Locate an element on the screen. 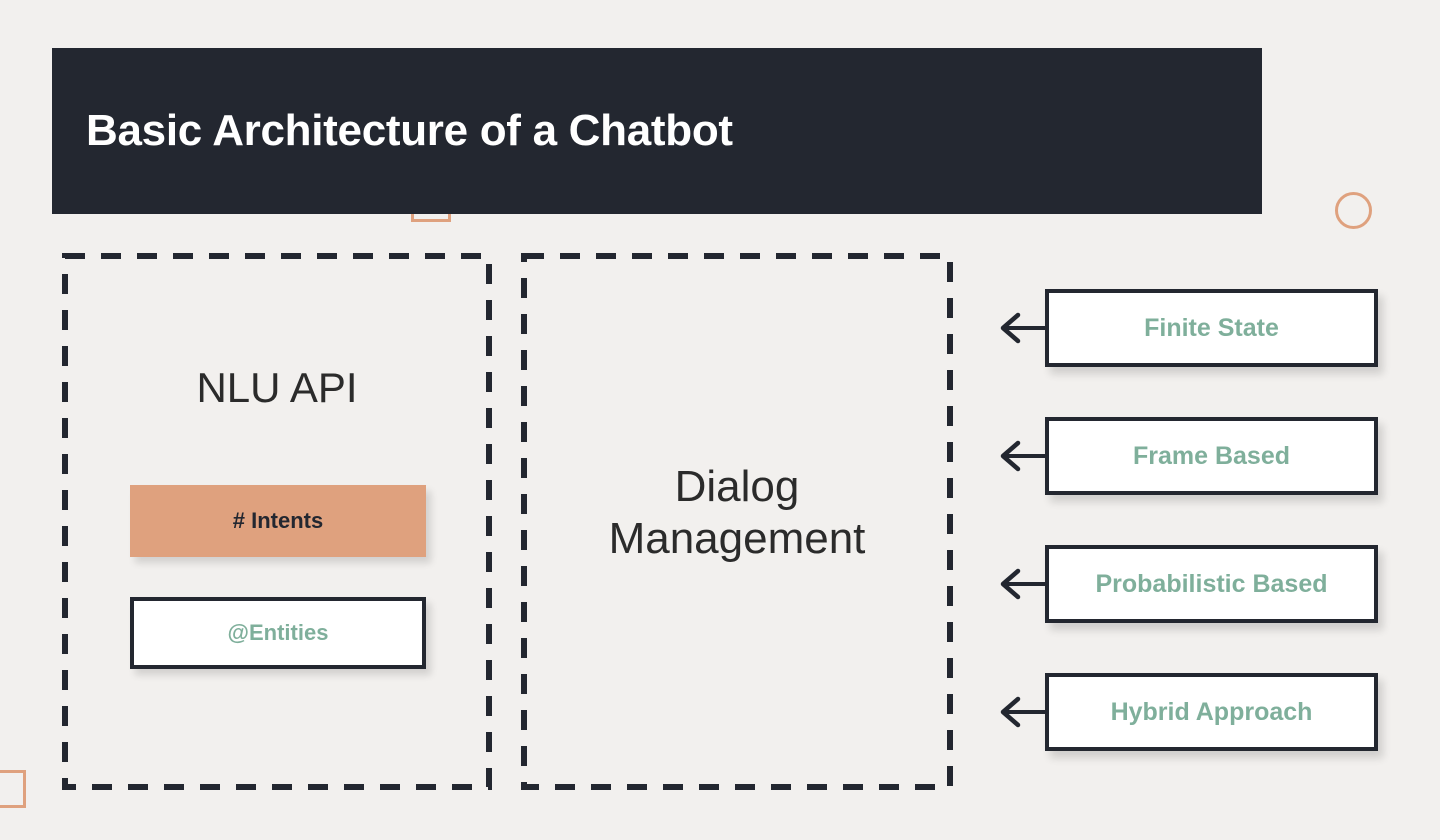  option-row-hybrid-approach: Hybrid Approach is located at coordinates (1187, 712).